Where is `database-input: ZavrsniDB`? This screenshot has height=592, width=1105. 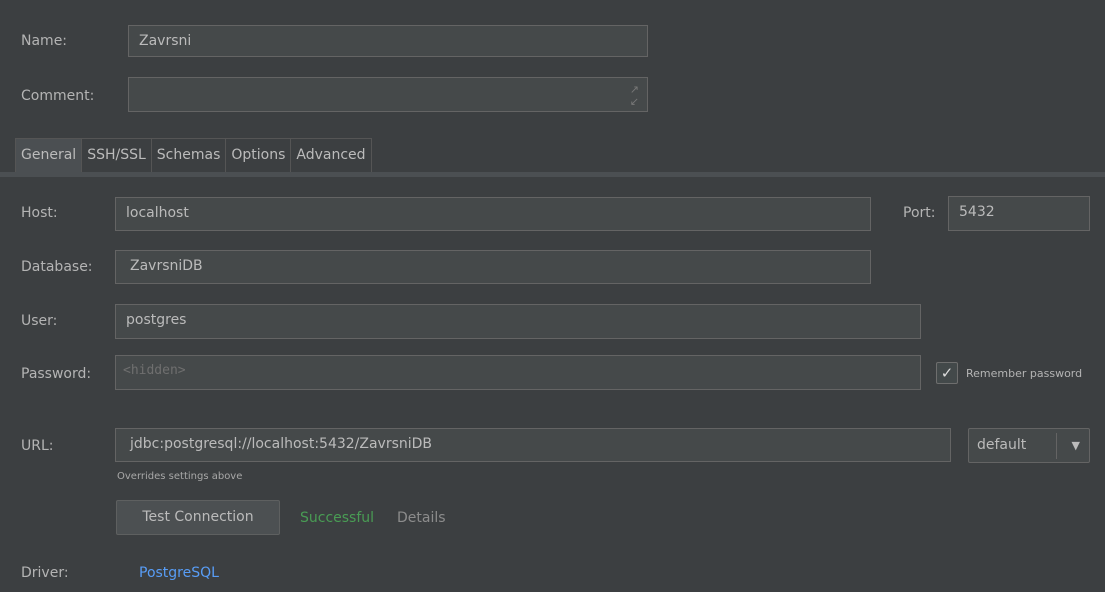 database-input: ZavrsniDB is located at coordinates (493, 267).